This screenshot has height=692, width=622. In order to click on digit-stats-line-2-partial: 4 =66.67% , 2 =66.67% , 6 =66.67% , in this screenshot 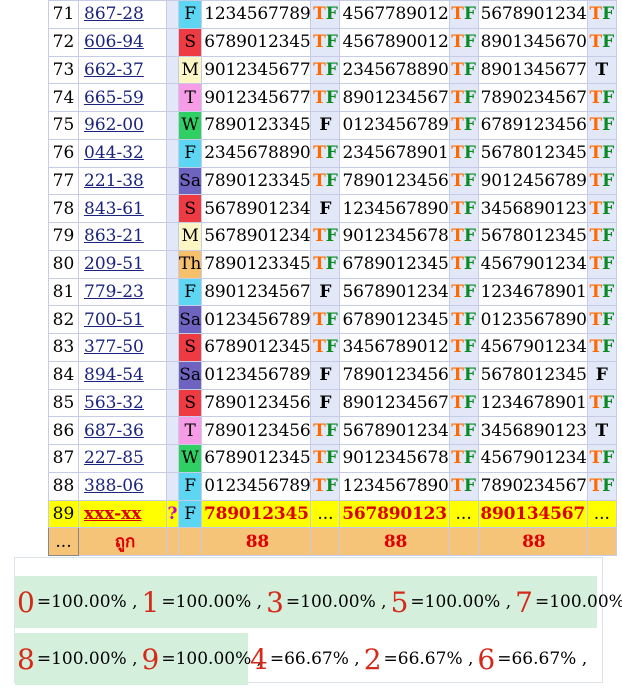, I will do `click(419, 659)`.